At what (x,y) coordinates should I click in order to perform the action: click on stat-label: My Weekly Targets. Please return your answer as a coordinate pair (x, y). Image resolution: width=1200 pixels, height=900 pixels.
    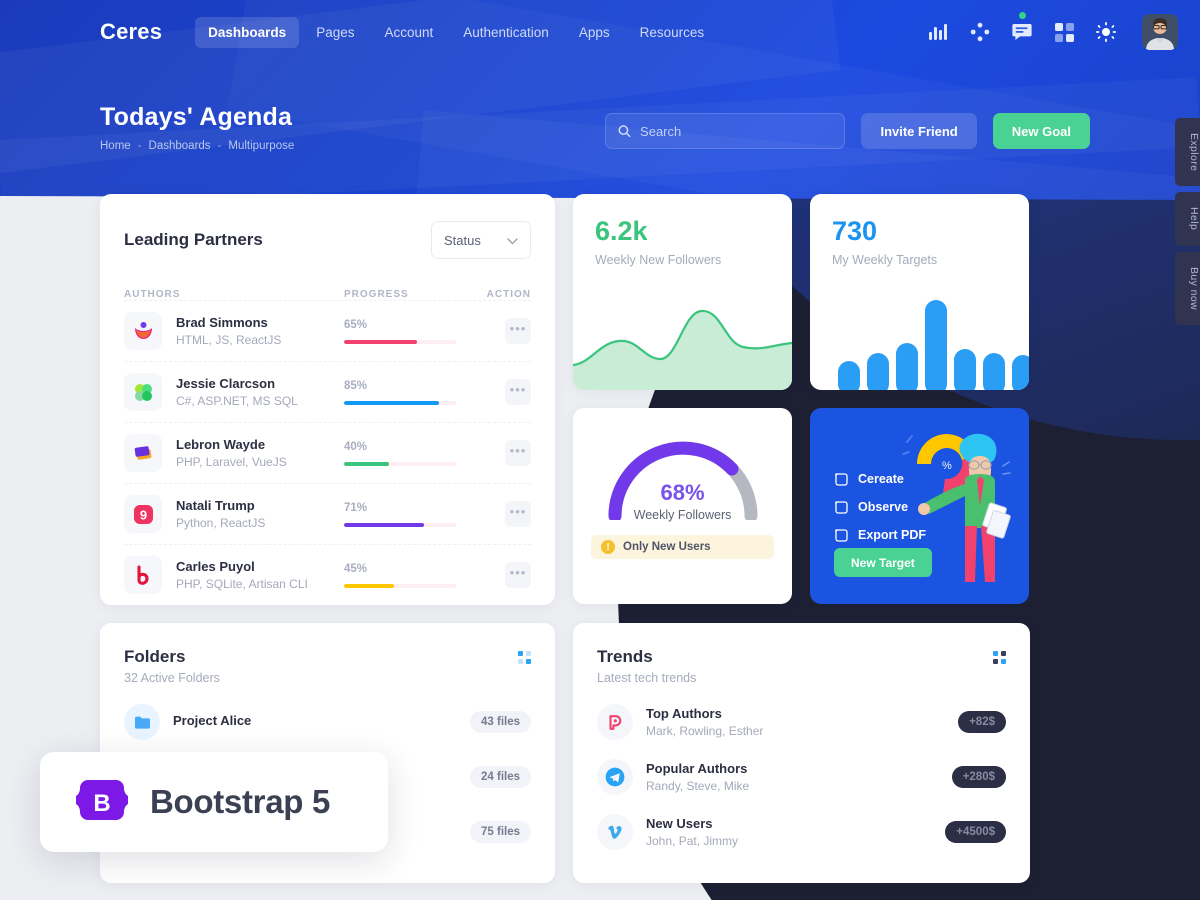
    Looking at the image, I should click on (885, 260).